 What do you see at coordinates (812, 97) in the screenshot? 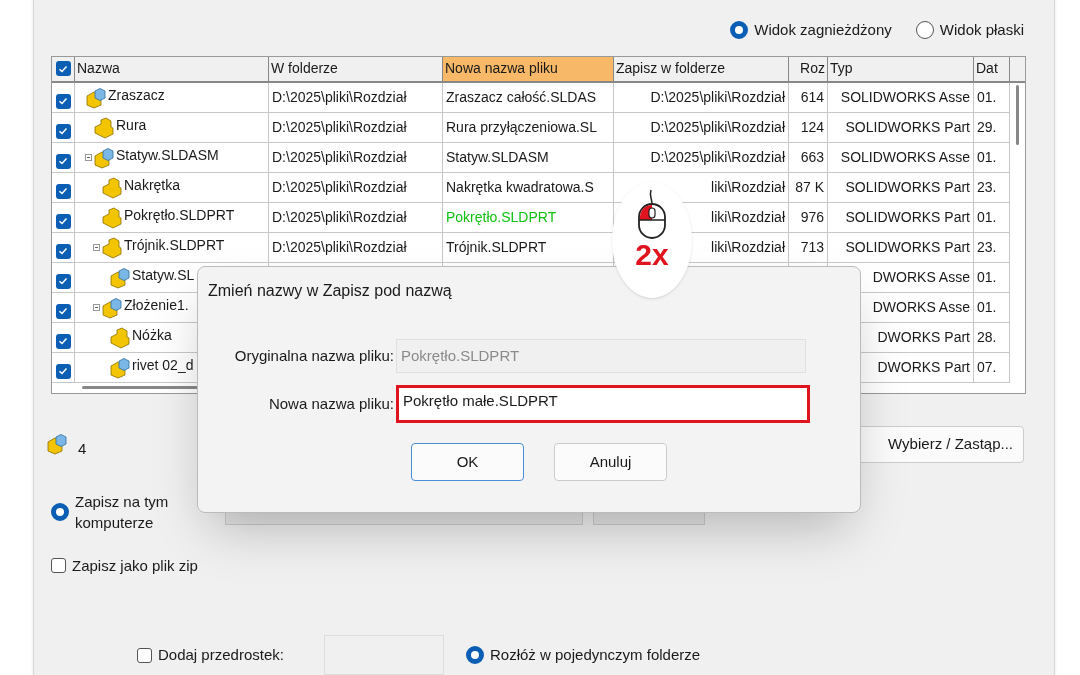
I see `table-cell-text: 614` at bounding box center [812, 97].